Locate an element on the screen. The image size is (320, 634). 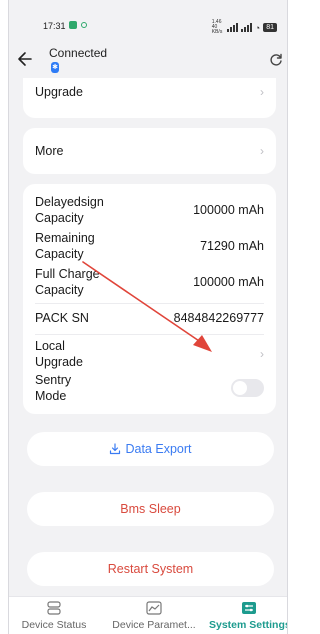
bms-sleep-label: Bms Sleep is located at coordinates (150, 509).